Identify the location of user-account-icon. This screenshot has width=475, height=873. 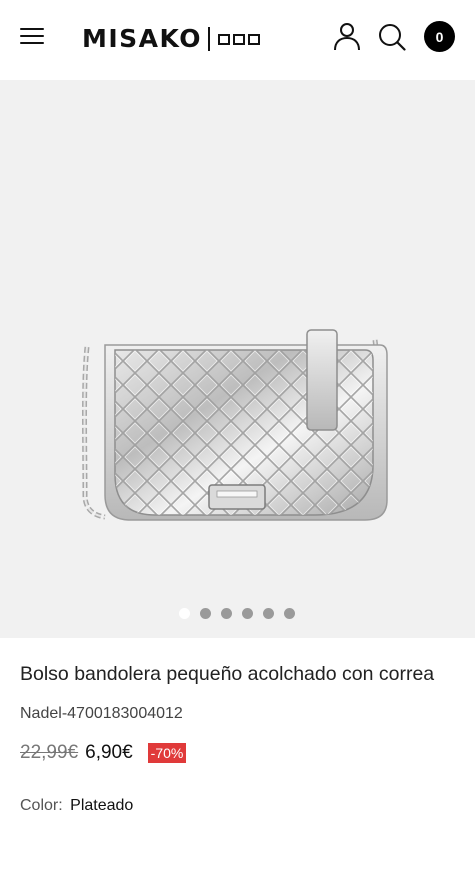
(347, 37).